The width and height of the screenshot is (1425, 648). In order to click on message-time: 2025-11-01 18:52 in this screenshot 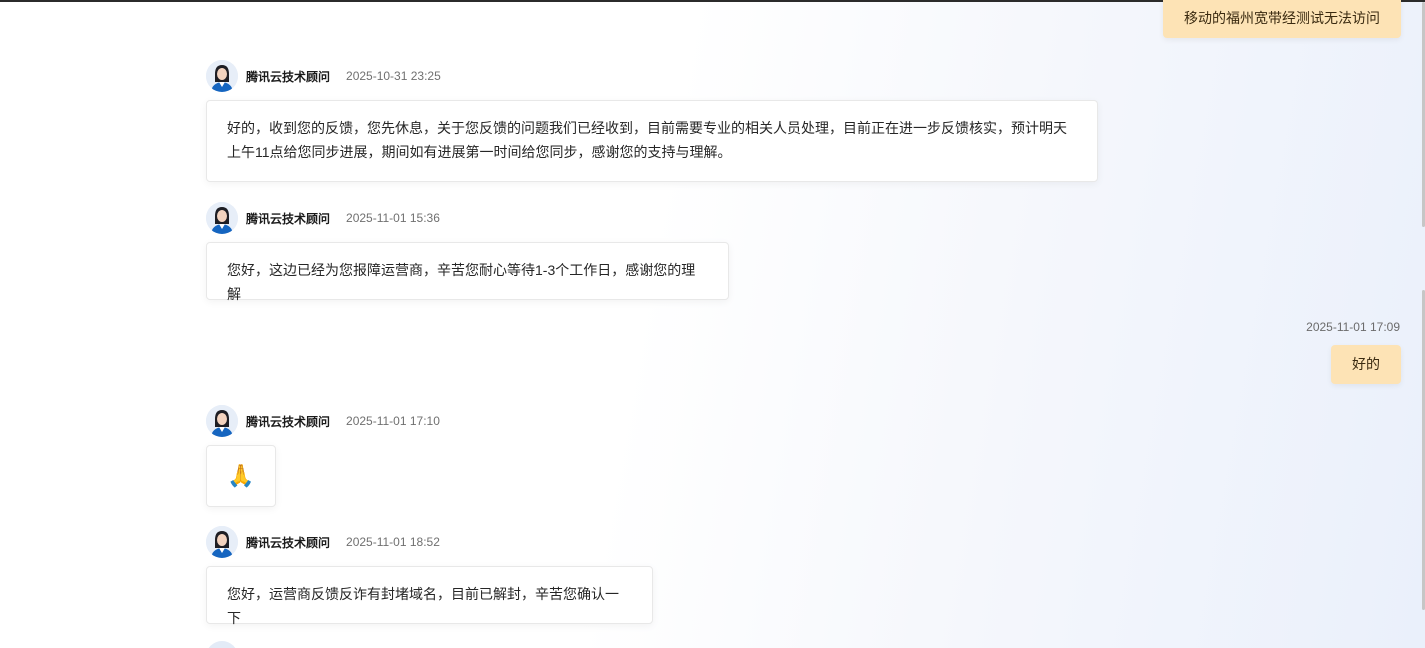, I will do `click(393, 542)`.